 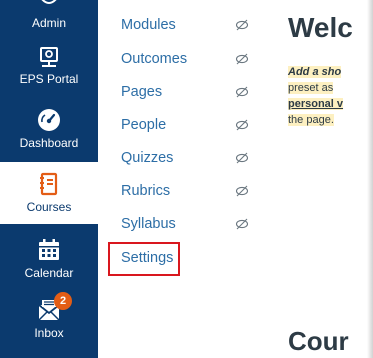 I want to click on inbox-icon-wrap: 2, so click(x=54, y=307).